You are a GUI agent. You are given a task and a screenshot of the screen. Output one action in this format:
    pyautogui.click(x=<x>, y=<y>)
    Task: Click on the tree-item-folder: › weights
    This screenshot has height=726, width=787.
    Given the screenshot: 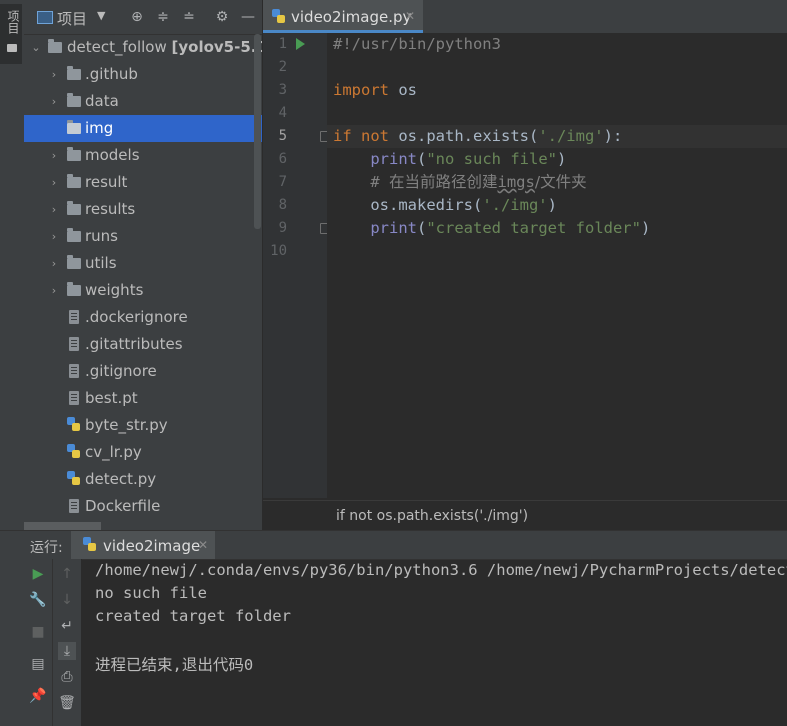 What is the action you would take?
    pyautogui.click(x=143, y=290)
    